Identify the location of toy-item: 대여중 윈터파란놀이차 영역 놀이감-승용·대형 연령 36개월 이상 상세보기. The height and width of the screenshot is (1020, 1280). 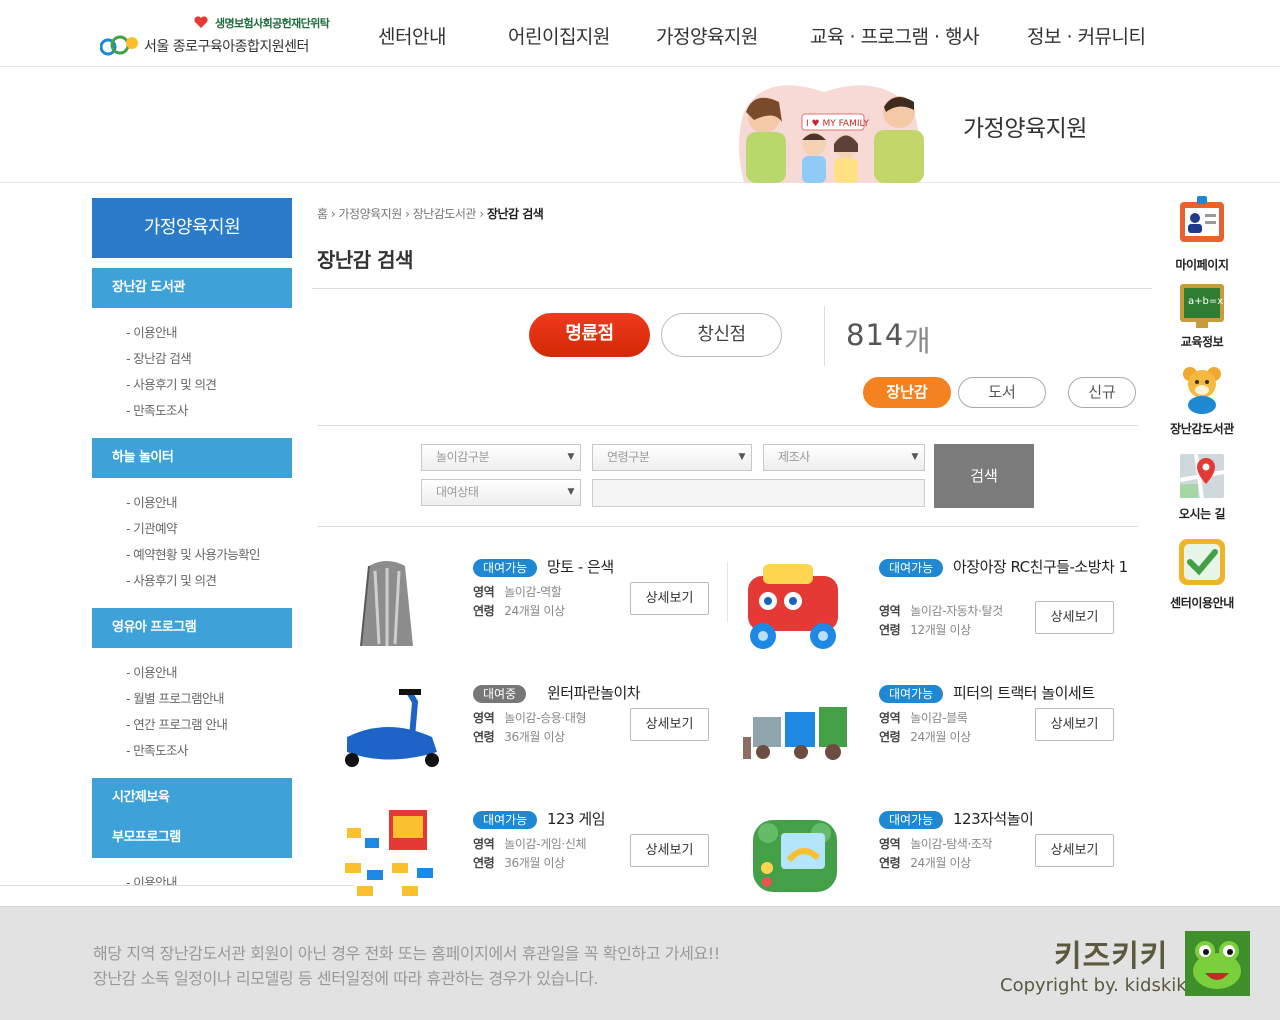
(517, 737).